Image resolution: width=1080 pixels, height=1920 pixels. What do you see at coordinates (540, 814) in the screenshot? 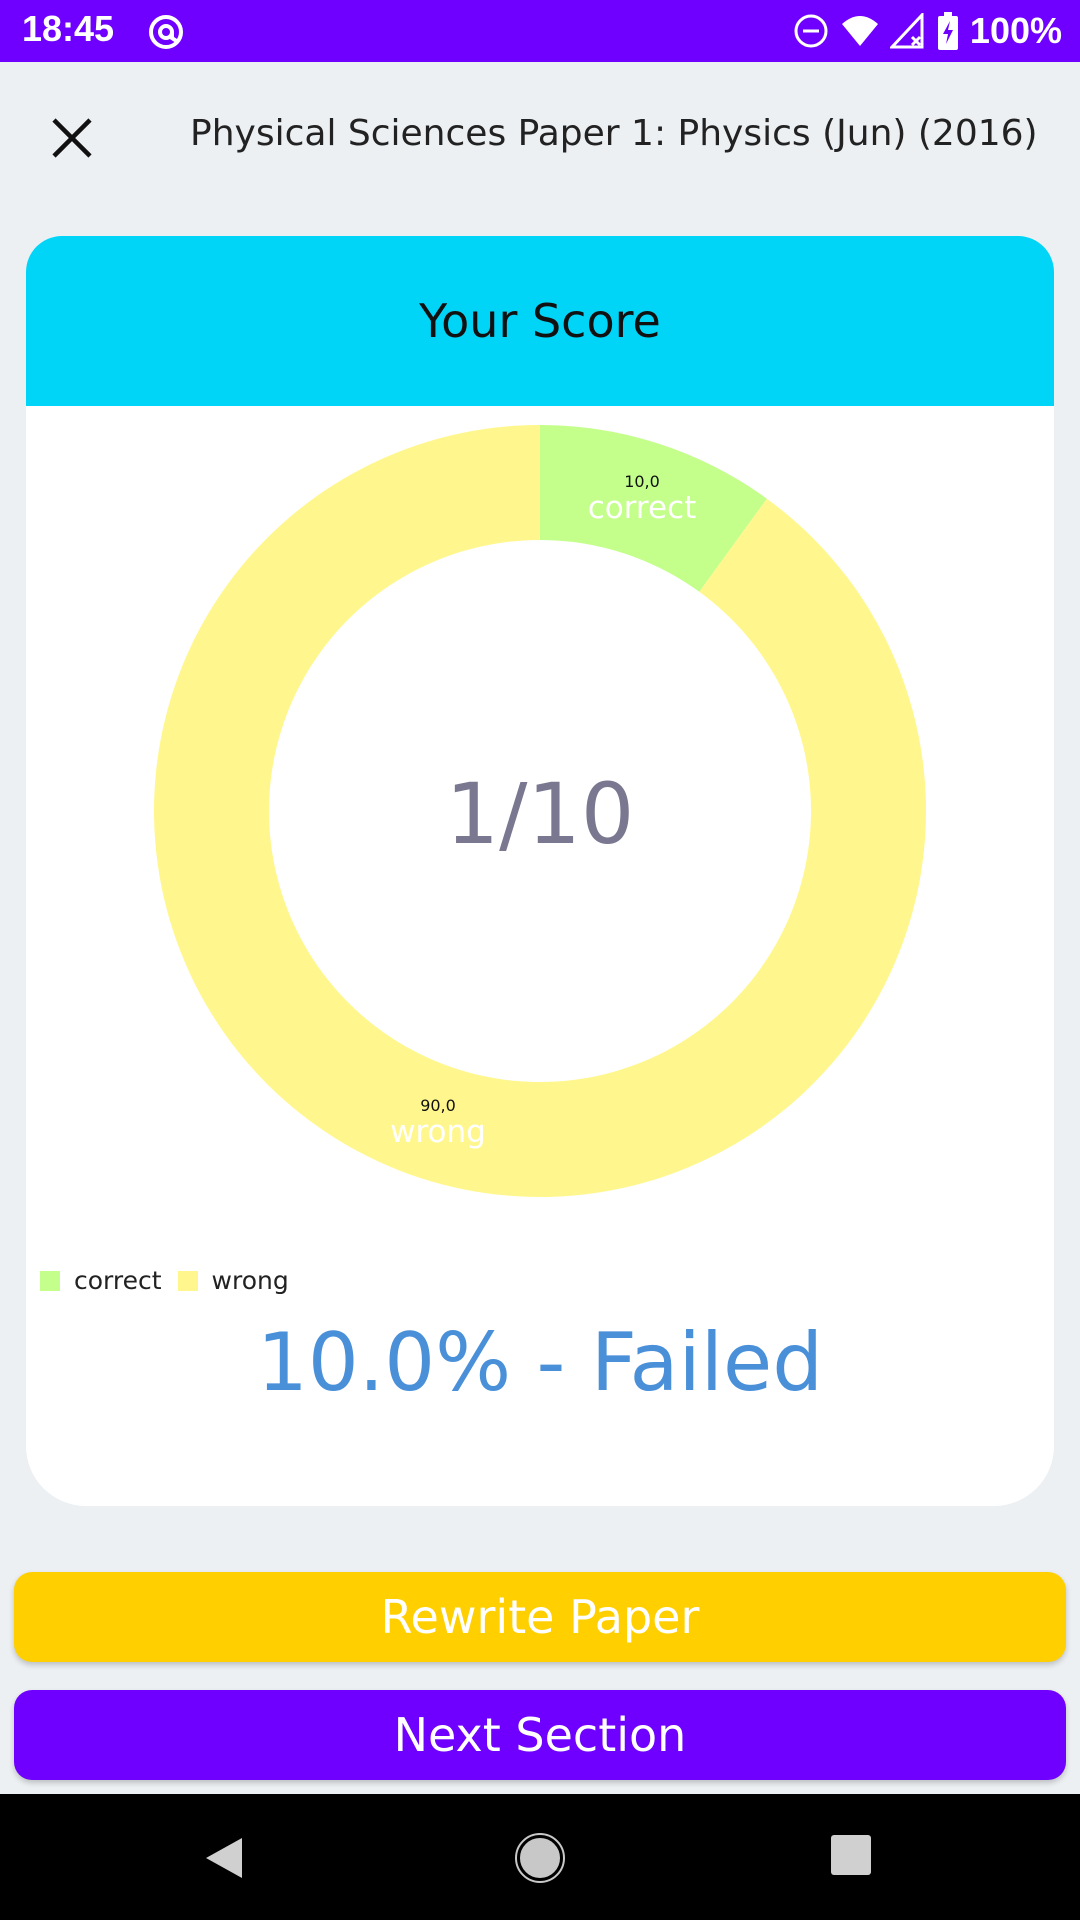
I see `score-center-text: 1/10` at bounding box center [540, 814].